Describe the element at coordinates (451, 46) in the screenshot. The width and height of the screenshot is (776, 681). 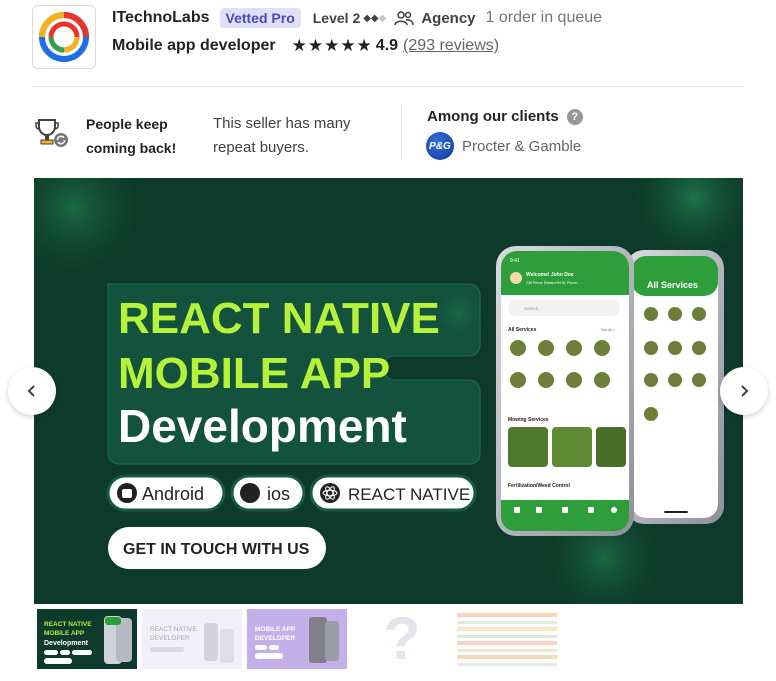
I see `reviews-link: (293 reviews)` at that location.